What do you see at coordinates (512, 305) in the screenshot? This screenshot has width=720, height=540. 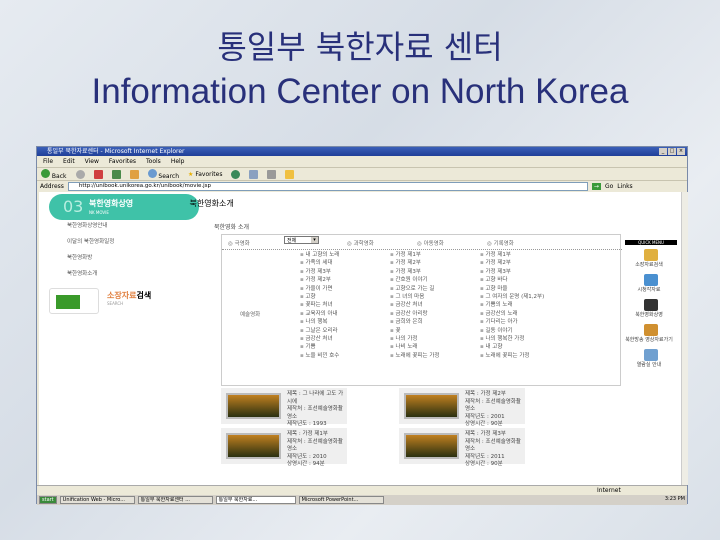 I see `movie-link: 기쁨의 노래` at bounding box center [512, 305].